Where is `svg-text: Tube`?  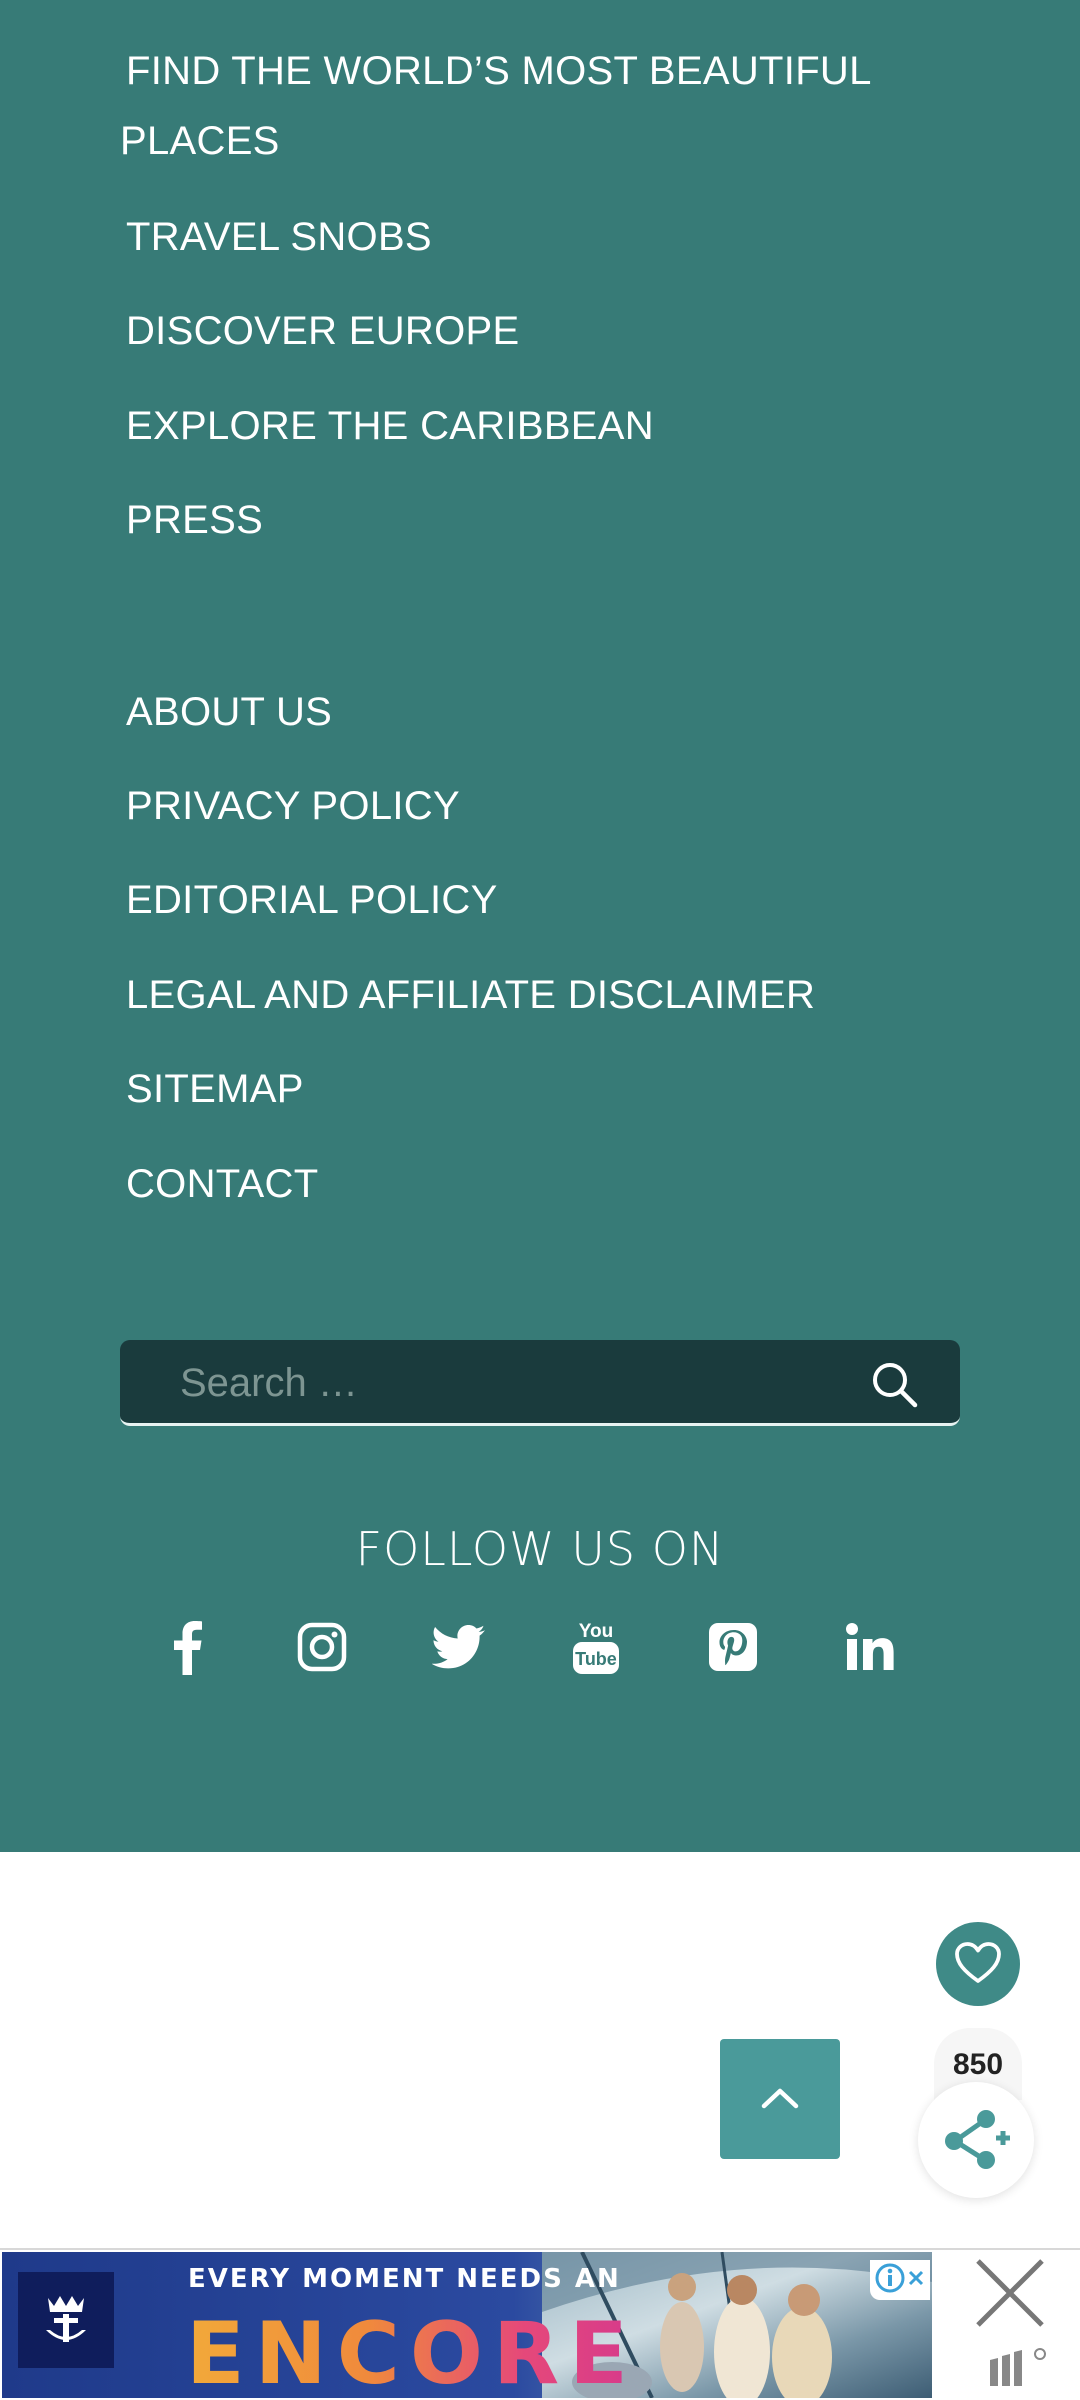
svg-text: Tube is located at coordinates (596, 1659).